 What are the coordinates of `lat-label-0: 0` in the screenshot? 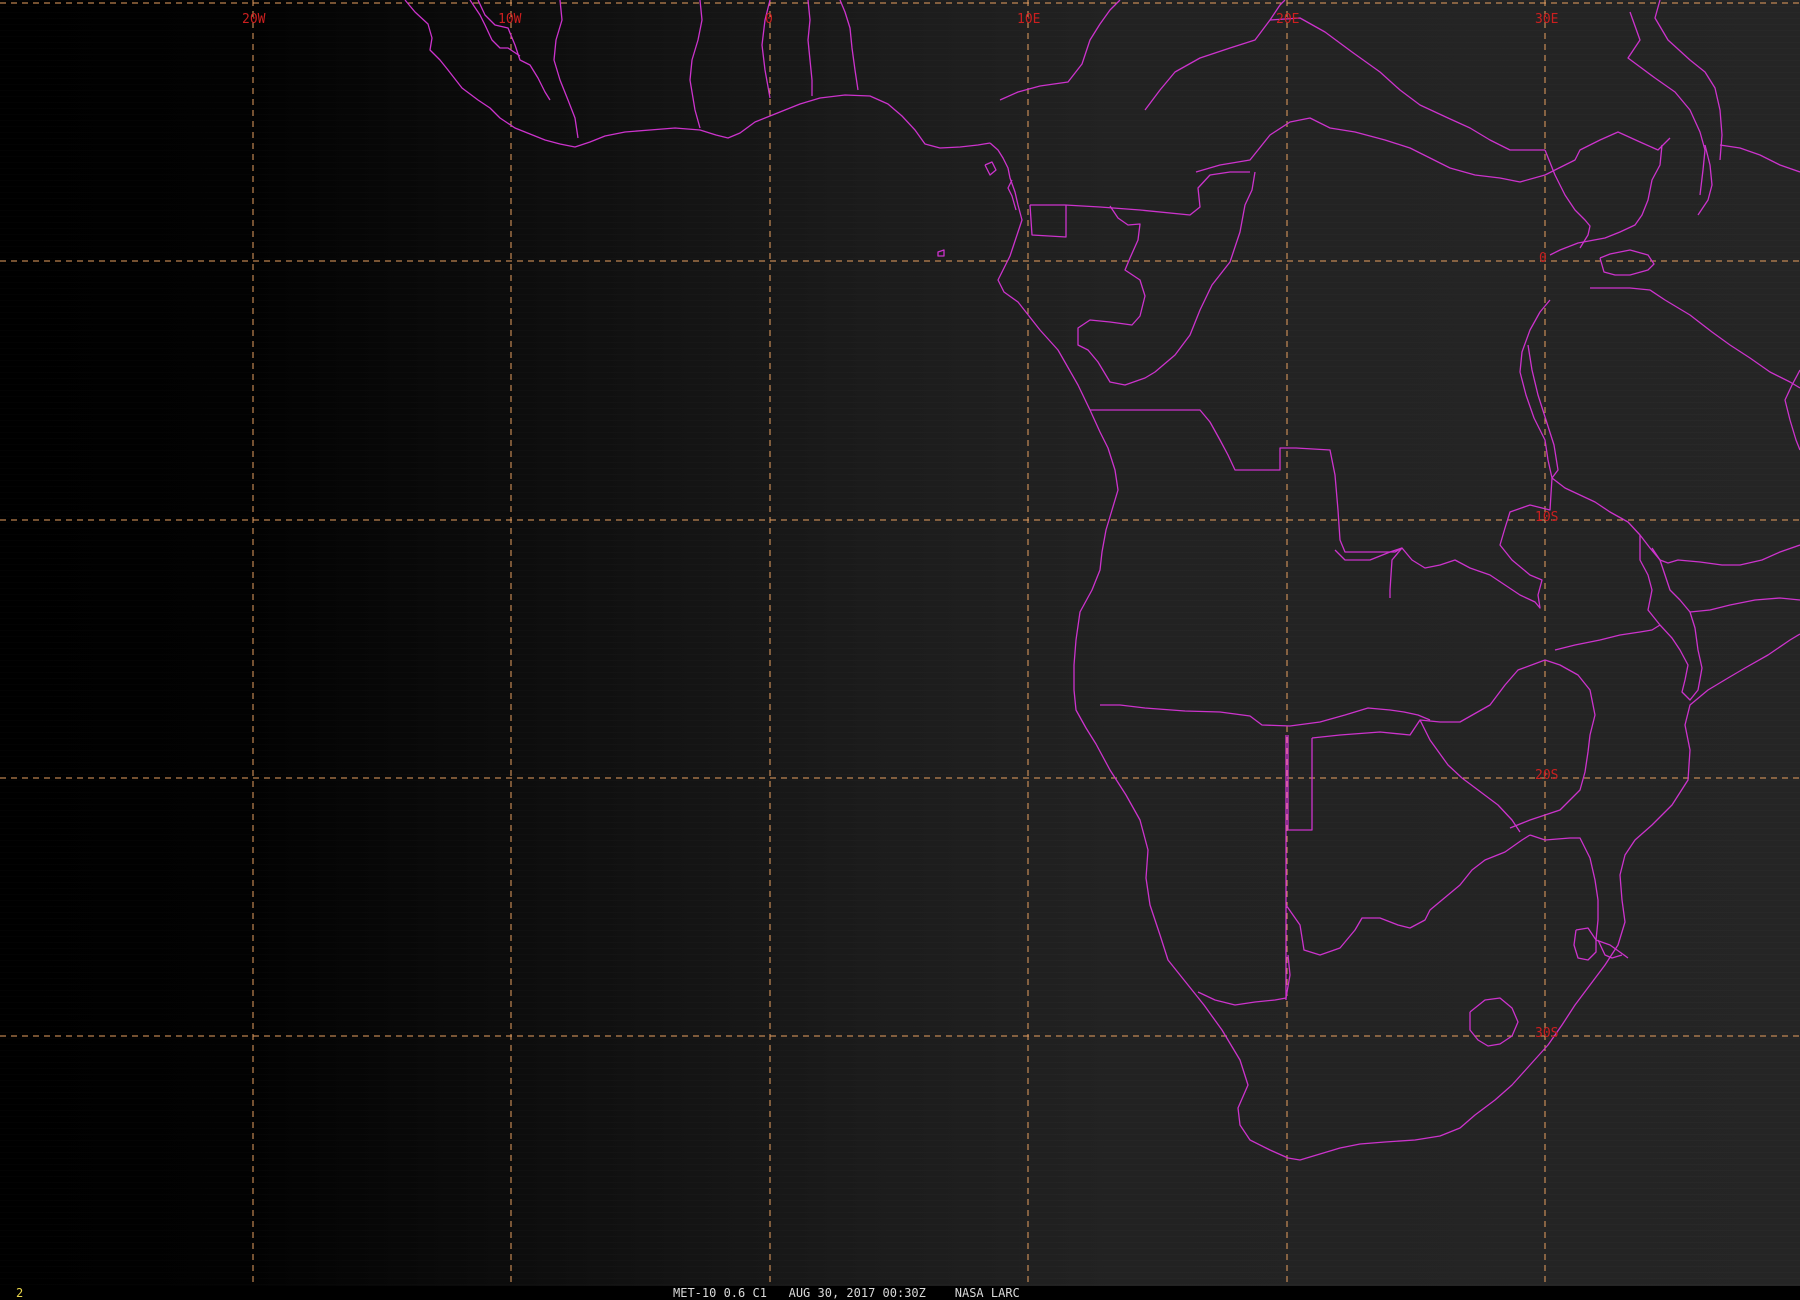 It's located at (1543, 258).